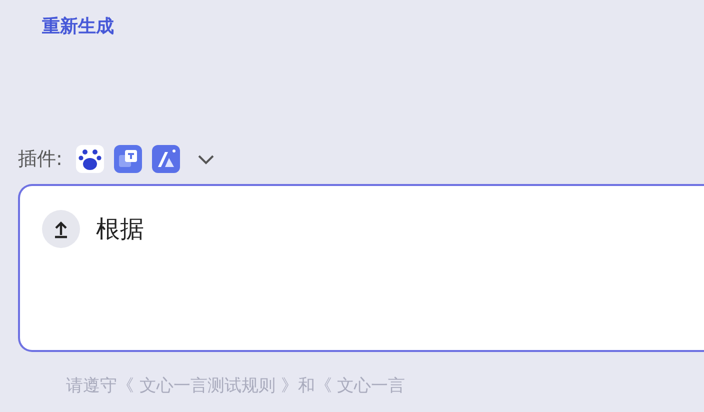 This screenshot has width=704, height=412. What do you see at coordinates (128, 159) in the screenshot?
I see `chat-square-icon` at bounding box center [128, 159].